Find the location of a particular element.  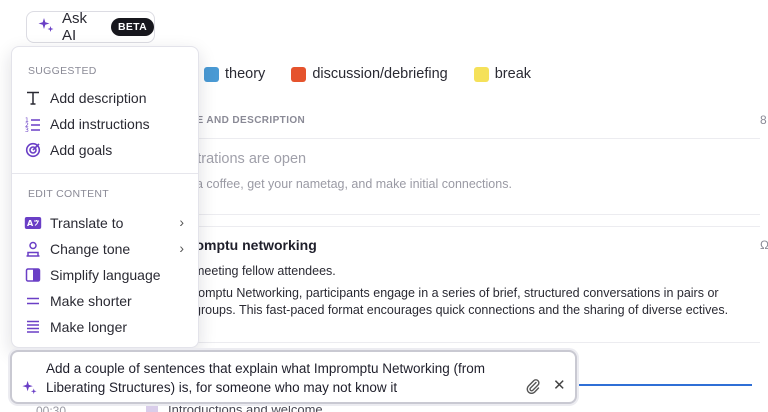

drop-indicator is located at coordinates (665, 385).